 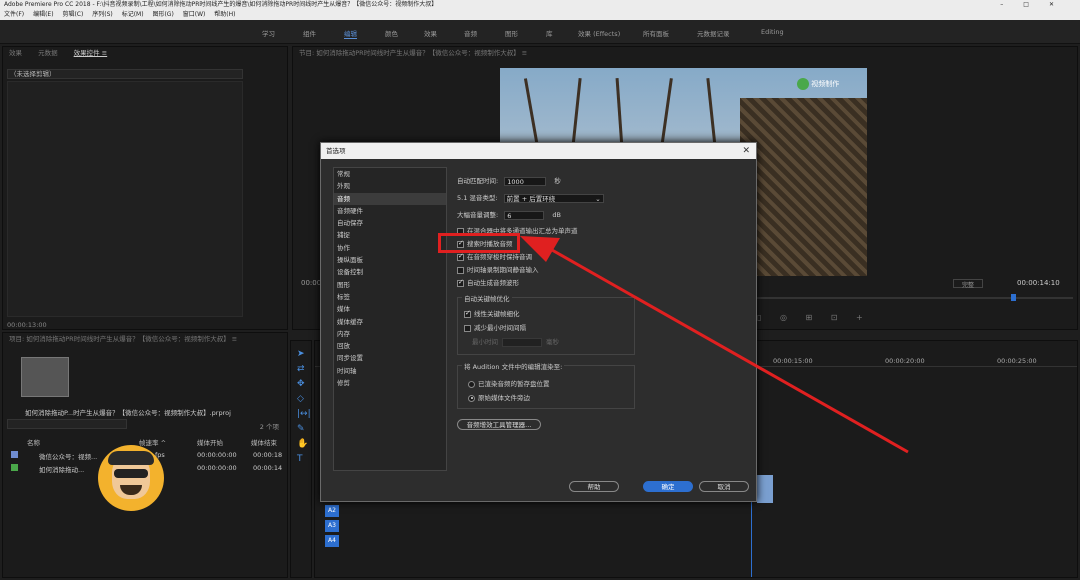 What do you see at coordinates (513, 366) in the screenshot?
I see `audition-group-title: 将 Audition 文件中的编辑渲染至:` at bounding box center [513, 366].